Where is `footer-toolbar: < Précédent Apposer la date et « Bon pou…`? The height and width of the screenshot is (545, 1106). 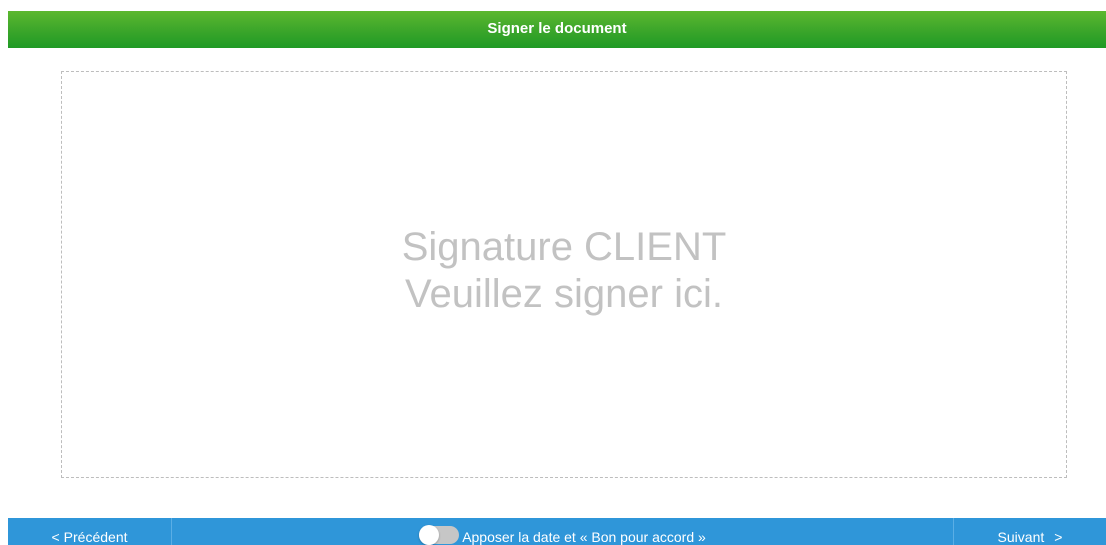
footer-toolbar: < Précédent Apposer la date et « Bon pou… is located at coordinates (557, 531).